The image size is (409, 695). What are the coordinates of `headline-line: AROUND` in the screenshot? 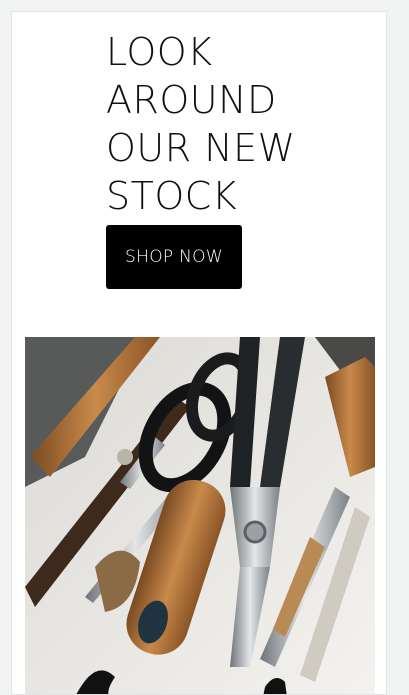 It's located at (191, 100).